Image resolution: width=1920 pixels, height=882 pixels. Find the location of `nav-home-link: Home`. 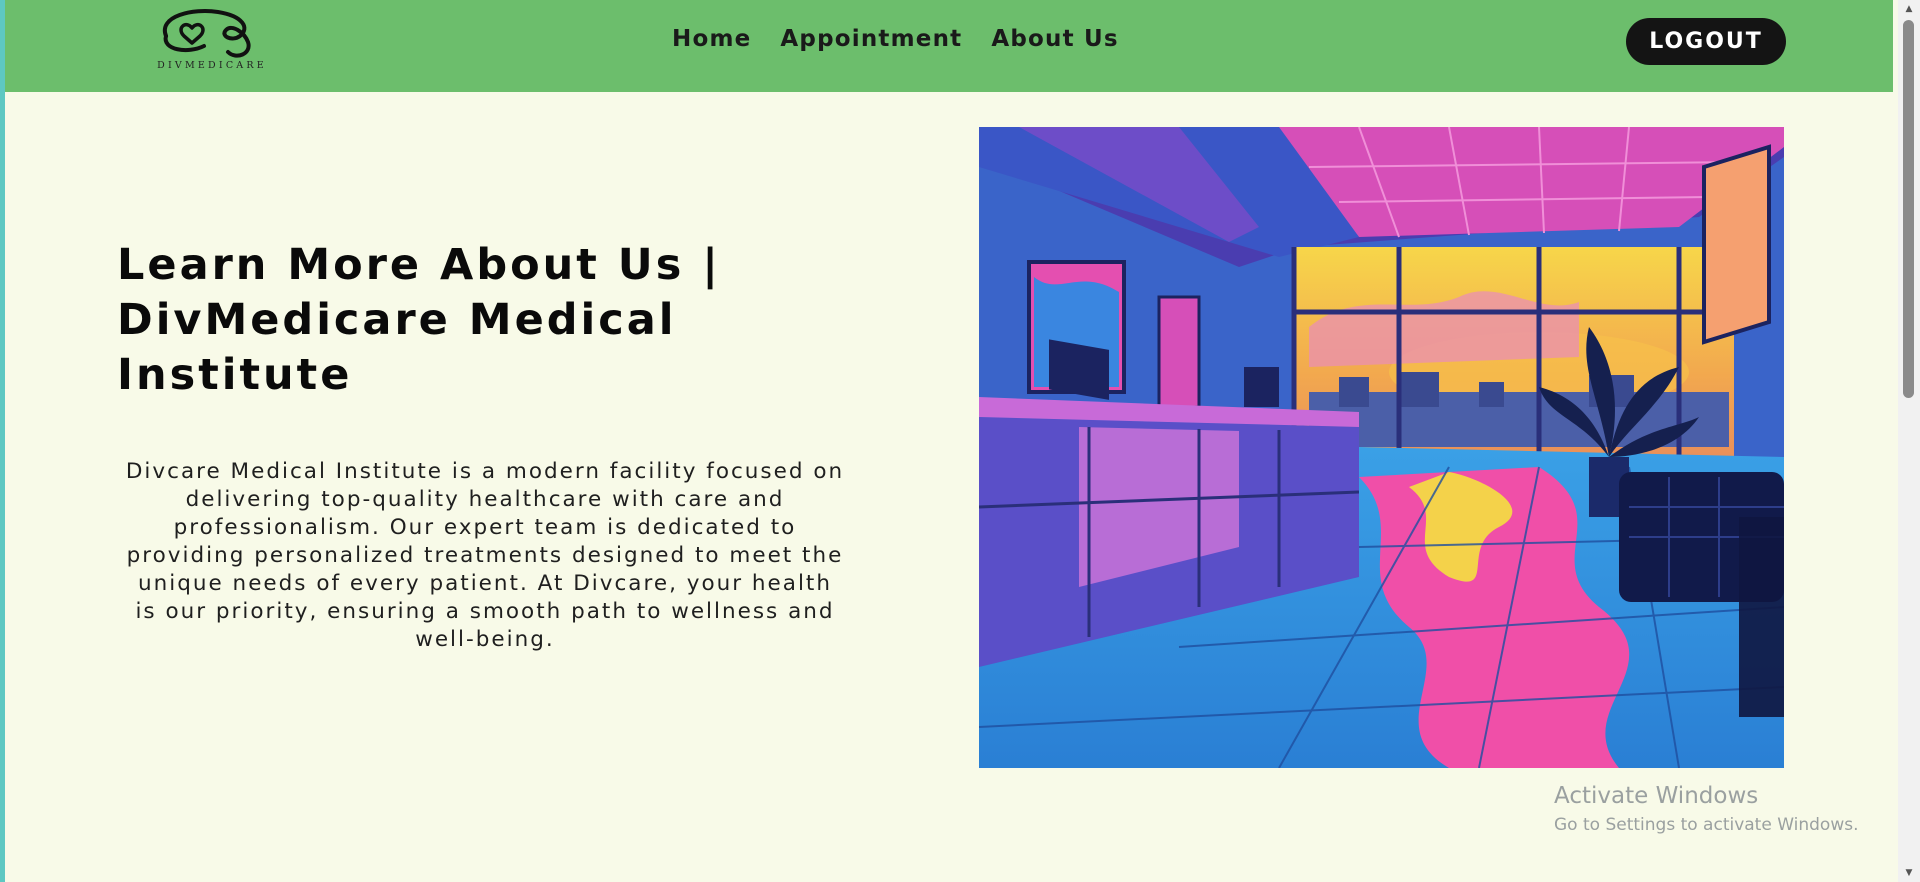

nav-home-link: Home is located at coordinates (711, 39).